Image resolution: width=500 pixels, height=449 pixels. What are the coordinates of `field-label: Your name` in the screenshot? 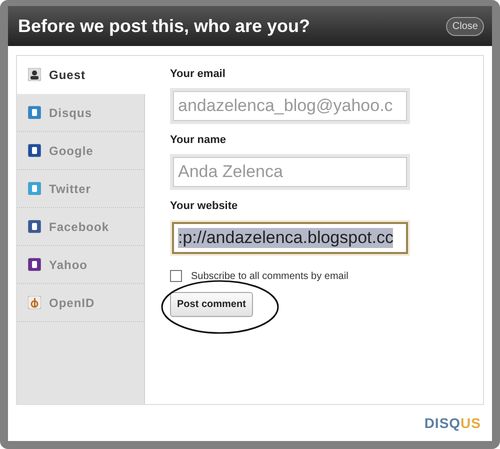 It's located at (199, 140).